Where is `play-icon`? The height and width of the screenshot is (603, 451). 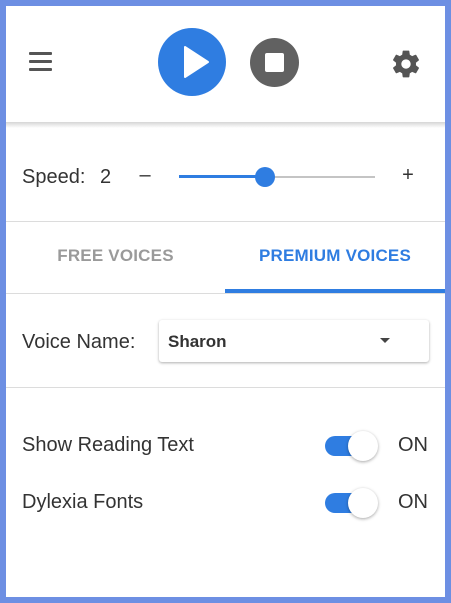
play-icon is located at coordinates (196, 62).